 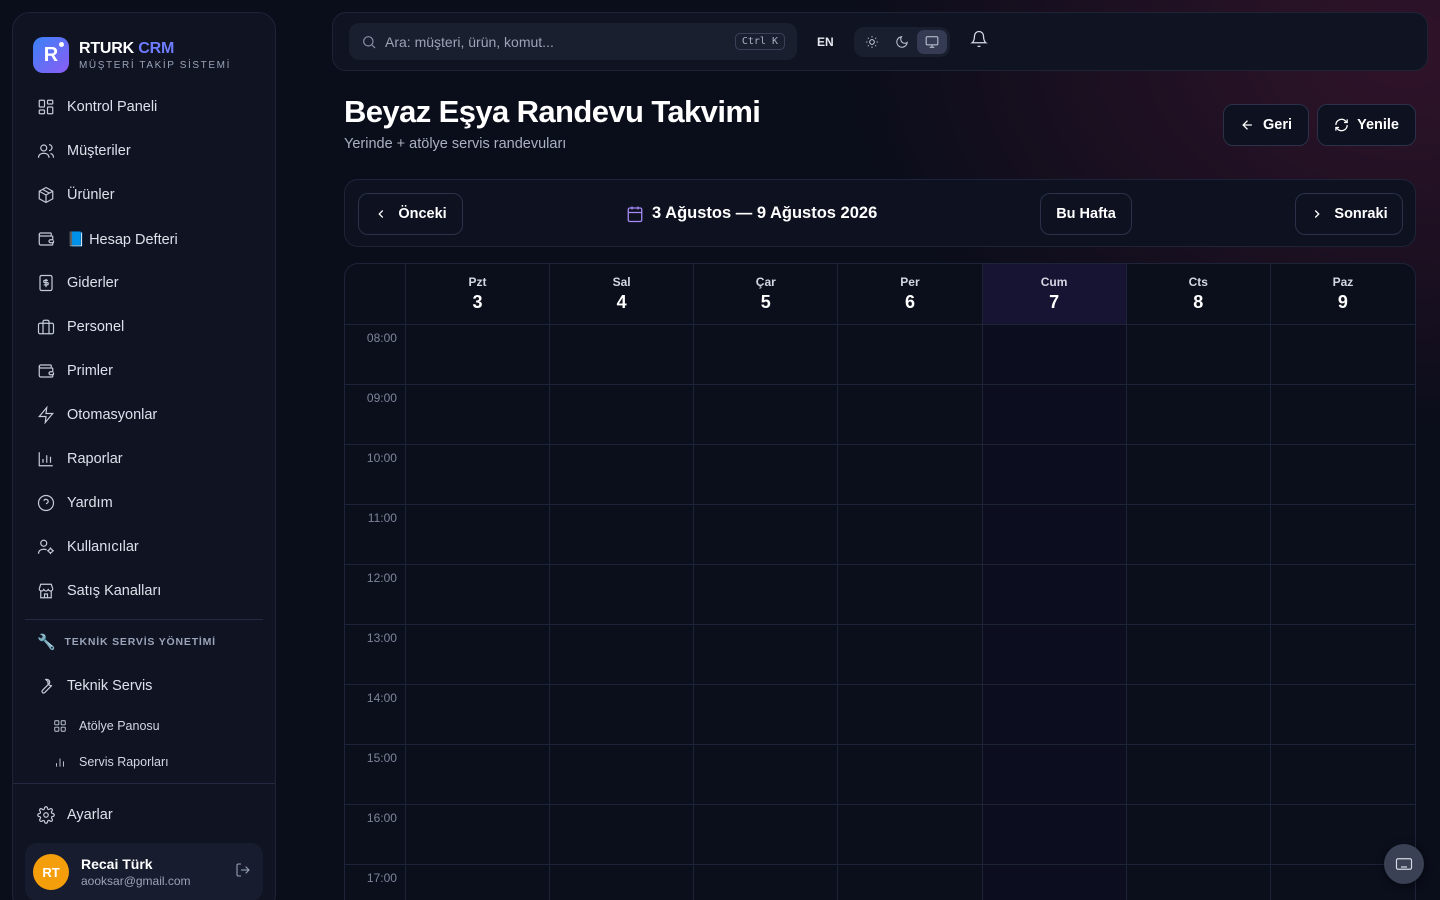 I want to click on language-toggle: EN, so click(x=825, y=42).